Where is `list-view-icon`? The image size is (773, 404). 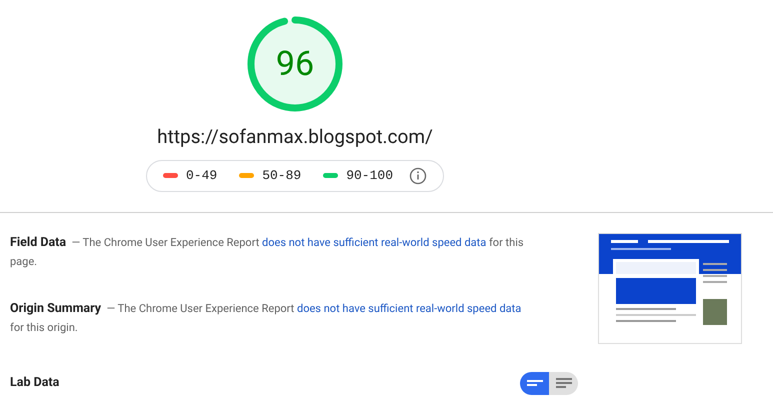 list-view-icon is located at coordinates (564, 383).